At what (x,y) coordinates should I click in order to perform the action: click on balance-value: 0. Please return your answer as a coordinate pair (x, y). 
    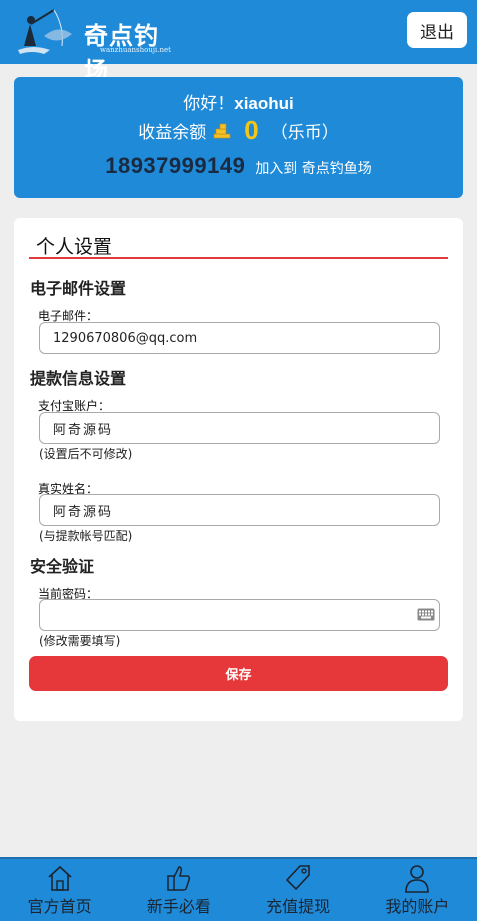
    Looking at the image, I should click on (251, 130).